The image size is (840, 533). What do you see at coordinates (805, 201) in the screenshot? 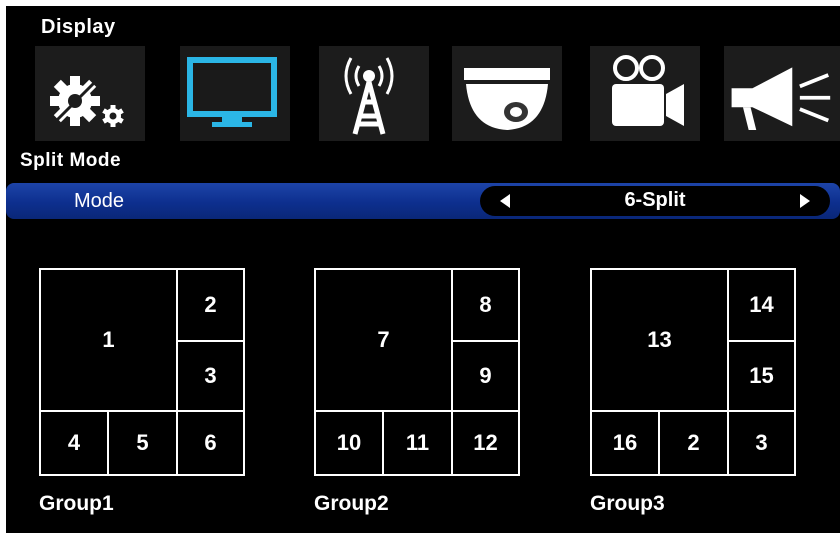
I see `arrow-right-icon` at bounding box center [805, 201].